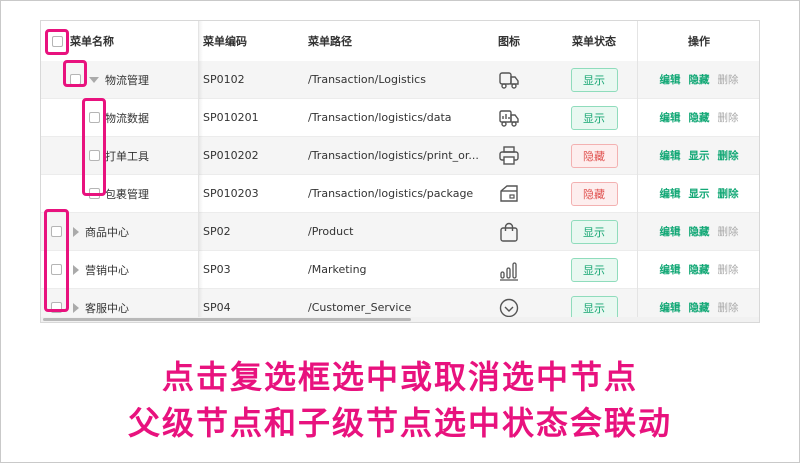 The image size is (800, 463). What do you see at coordinates (127, 194) in the screenshot?
I see `row-name: 包裹管理` at bounding box center [127, 194].